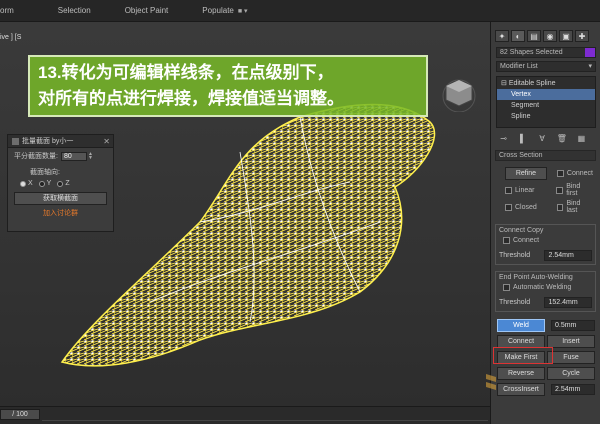 Image resolution: width=600 pixels, height=424 pixels. What do you see at coordinates (515, 302) in the screenshot?
I see `weld-threshold-label: Threshold` at bounding box center [515, 302].